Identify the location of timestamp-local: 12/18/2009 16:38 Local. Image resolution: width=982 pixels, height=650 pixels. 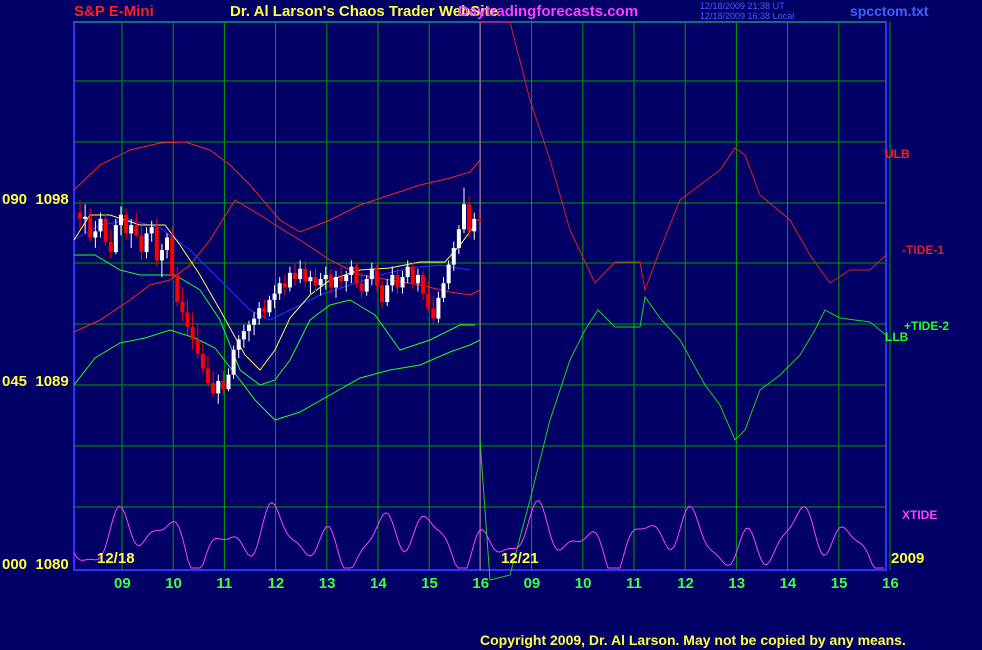
(747, 16).